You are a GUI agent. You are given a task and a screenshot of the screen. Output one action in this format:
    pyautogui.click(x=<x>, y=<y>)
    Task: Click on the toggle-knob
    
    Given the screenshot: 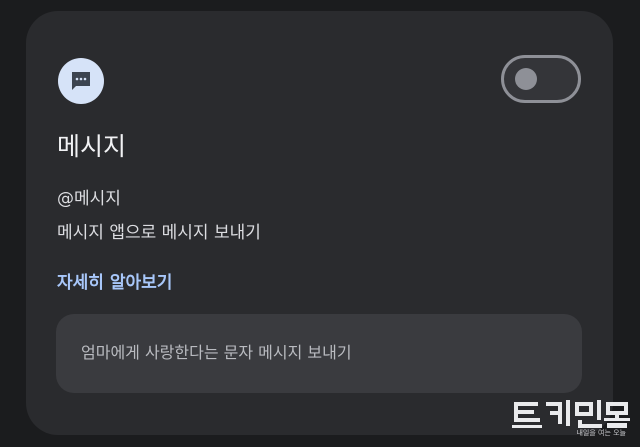 What is the action you would take?
    pyautogui.click(x=526, y=79)
    